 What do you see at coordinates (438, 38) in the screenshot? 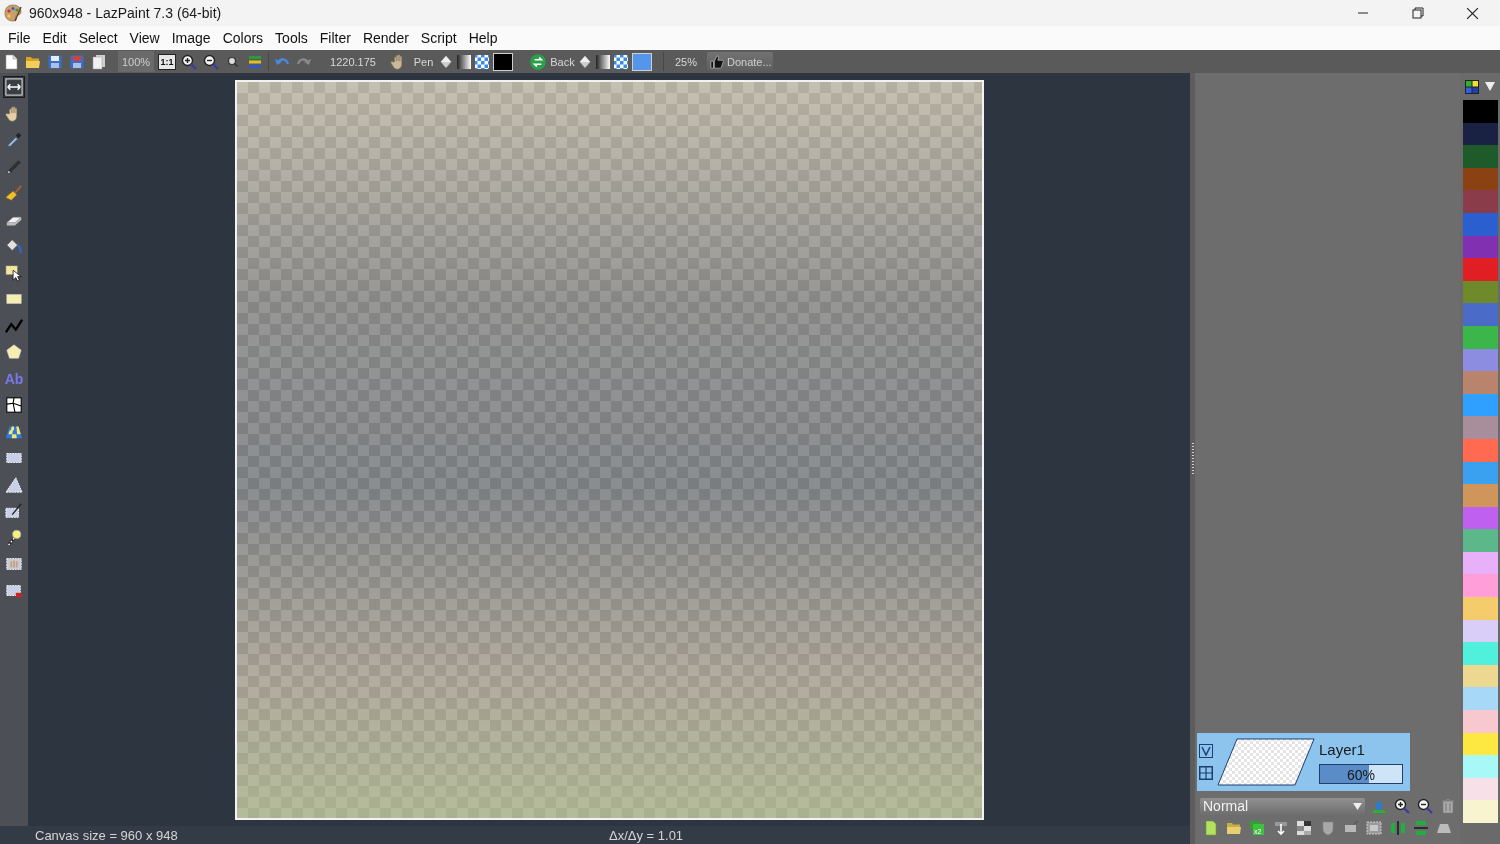
I see `menu-item: Script` at bounding box center [438, 38].